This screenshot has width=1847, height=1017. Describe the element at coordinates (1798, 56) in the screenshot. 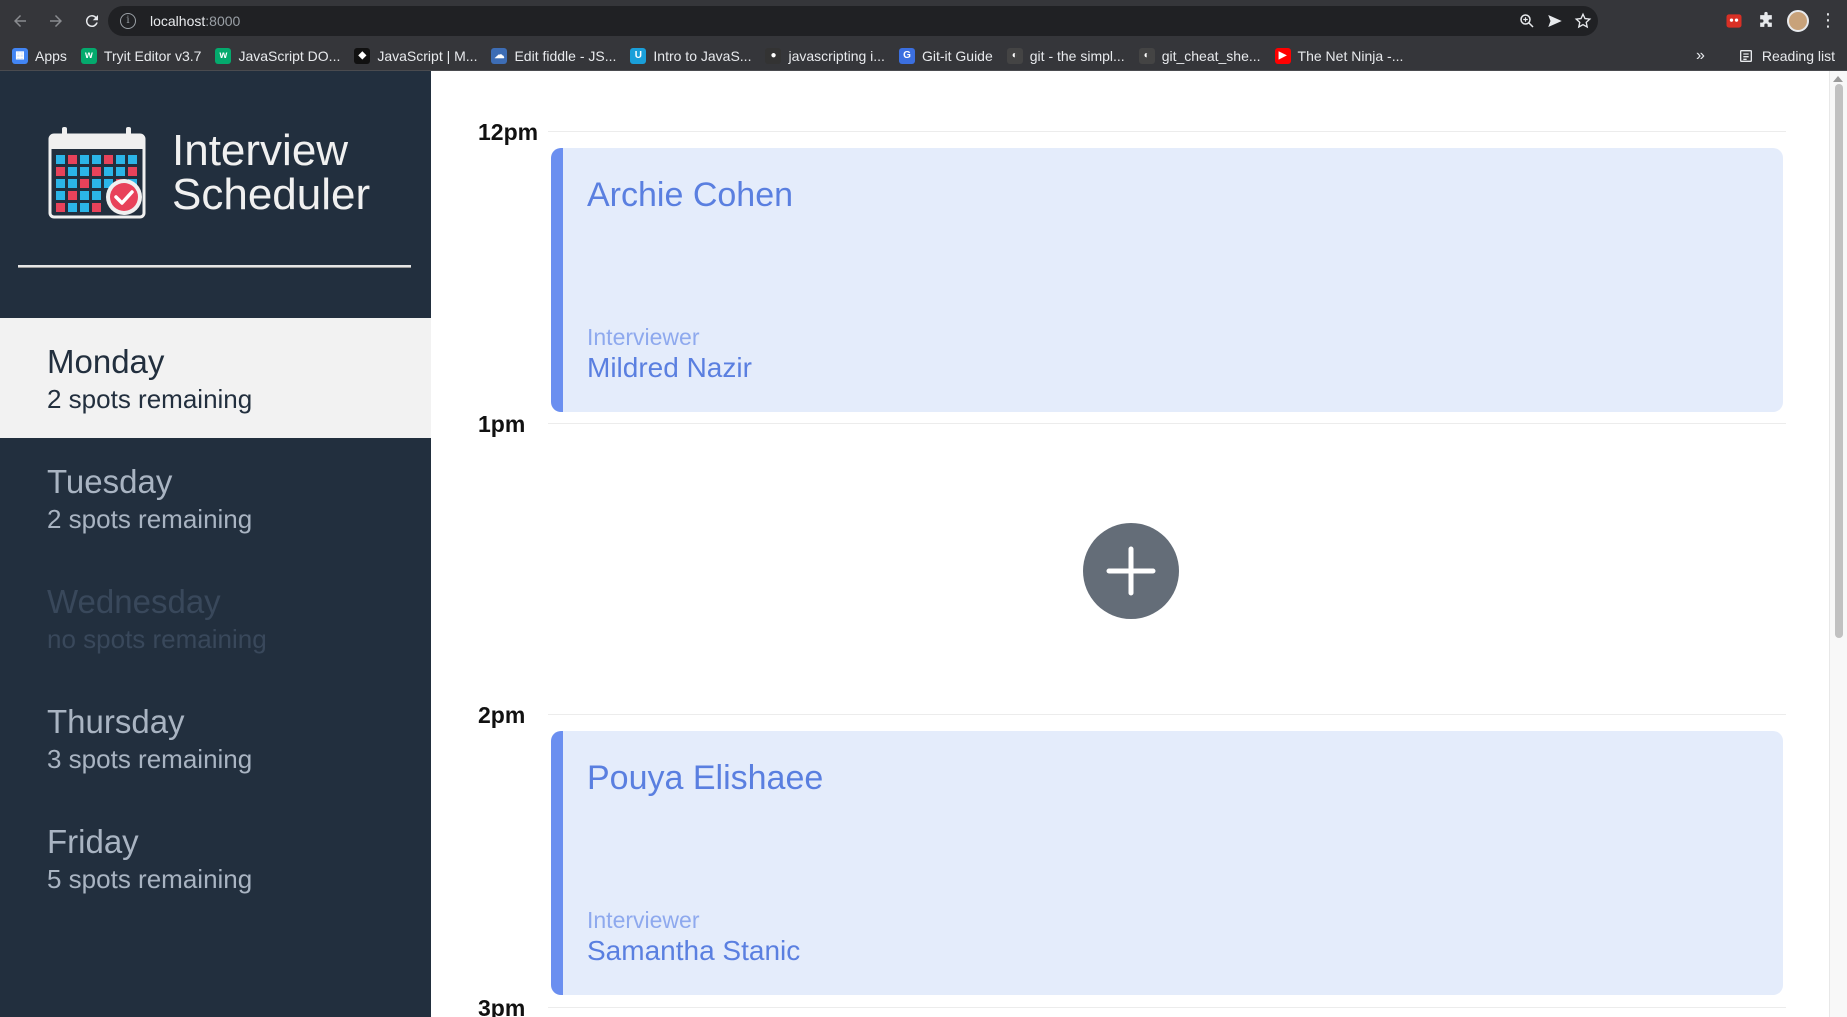

I see `reading-list-label: Reading list` at that location.